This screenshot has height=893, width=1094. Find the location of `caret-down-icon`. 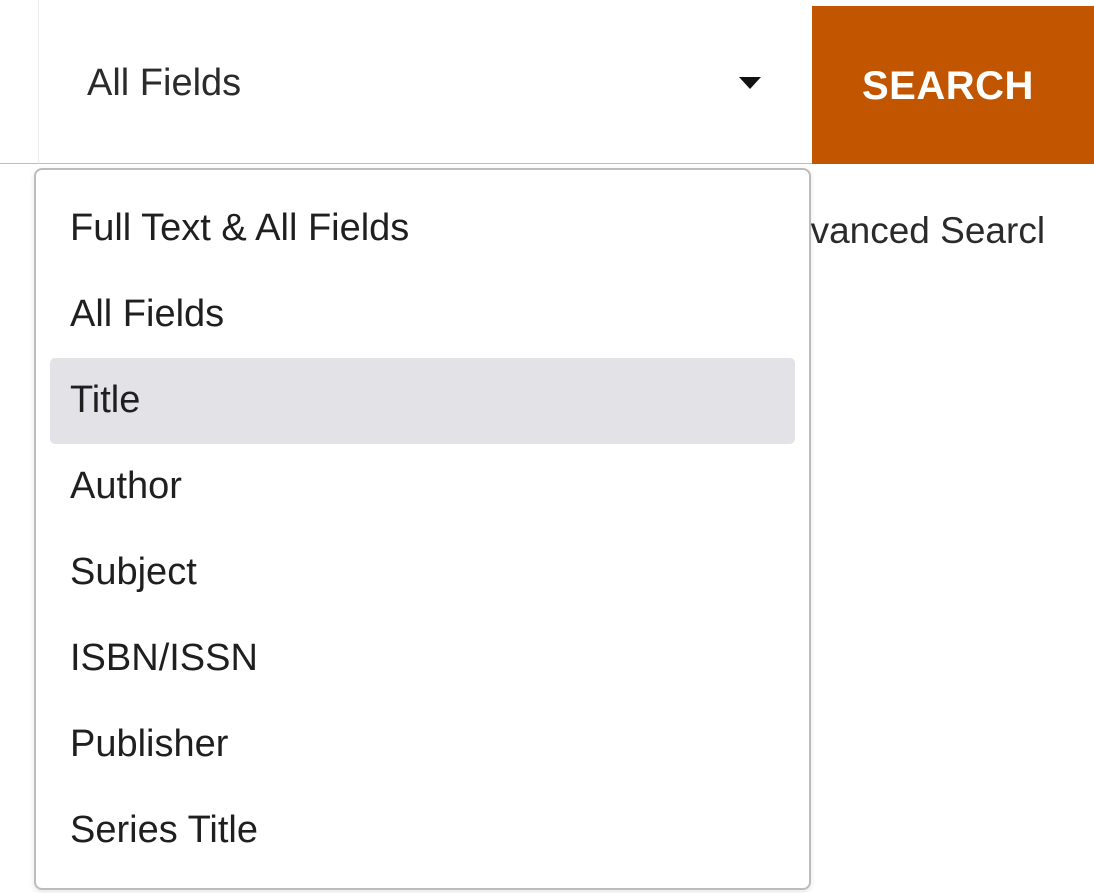

caret-down-icon is located at coordinates (750, 83).